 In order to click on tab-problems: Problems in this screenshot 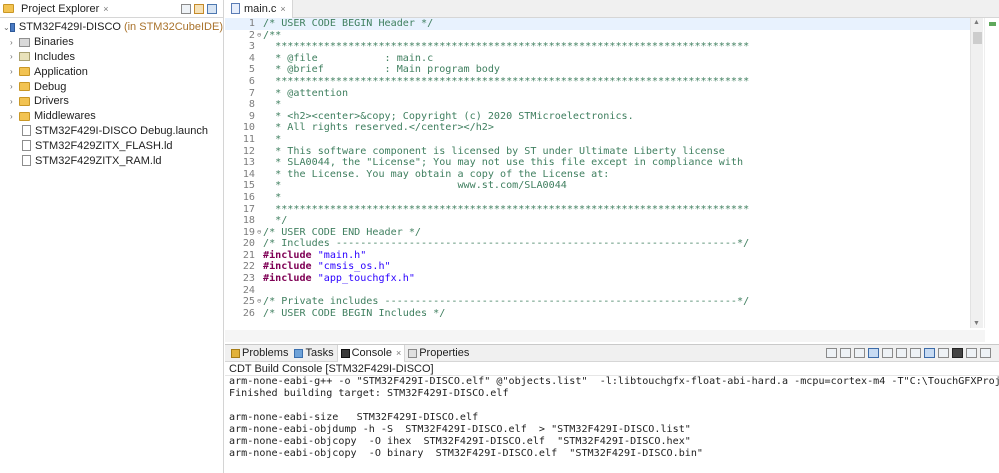, I will do `click(259, 353)`.